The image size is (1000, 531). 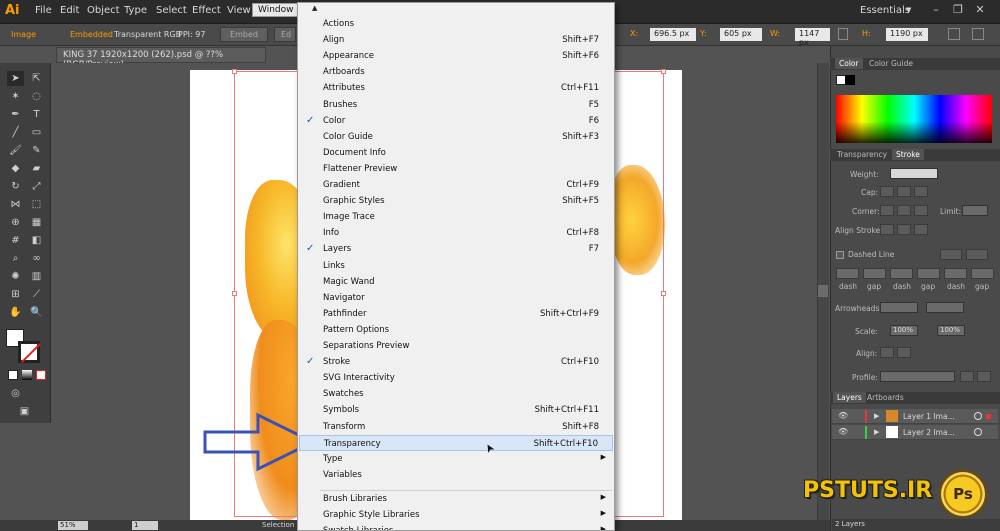 What do you see at coordinates (456, 249) in the screenshot?
I see `menu-item-layers: ✓ Layers F7` at bounding box center [456, 249].